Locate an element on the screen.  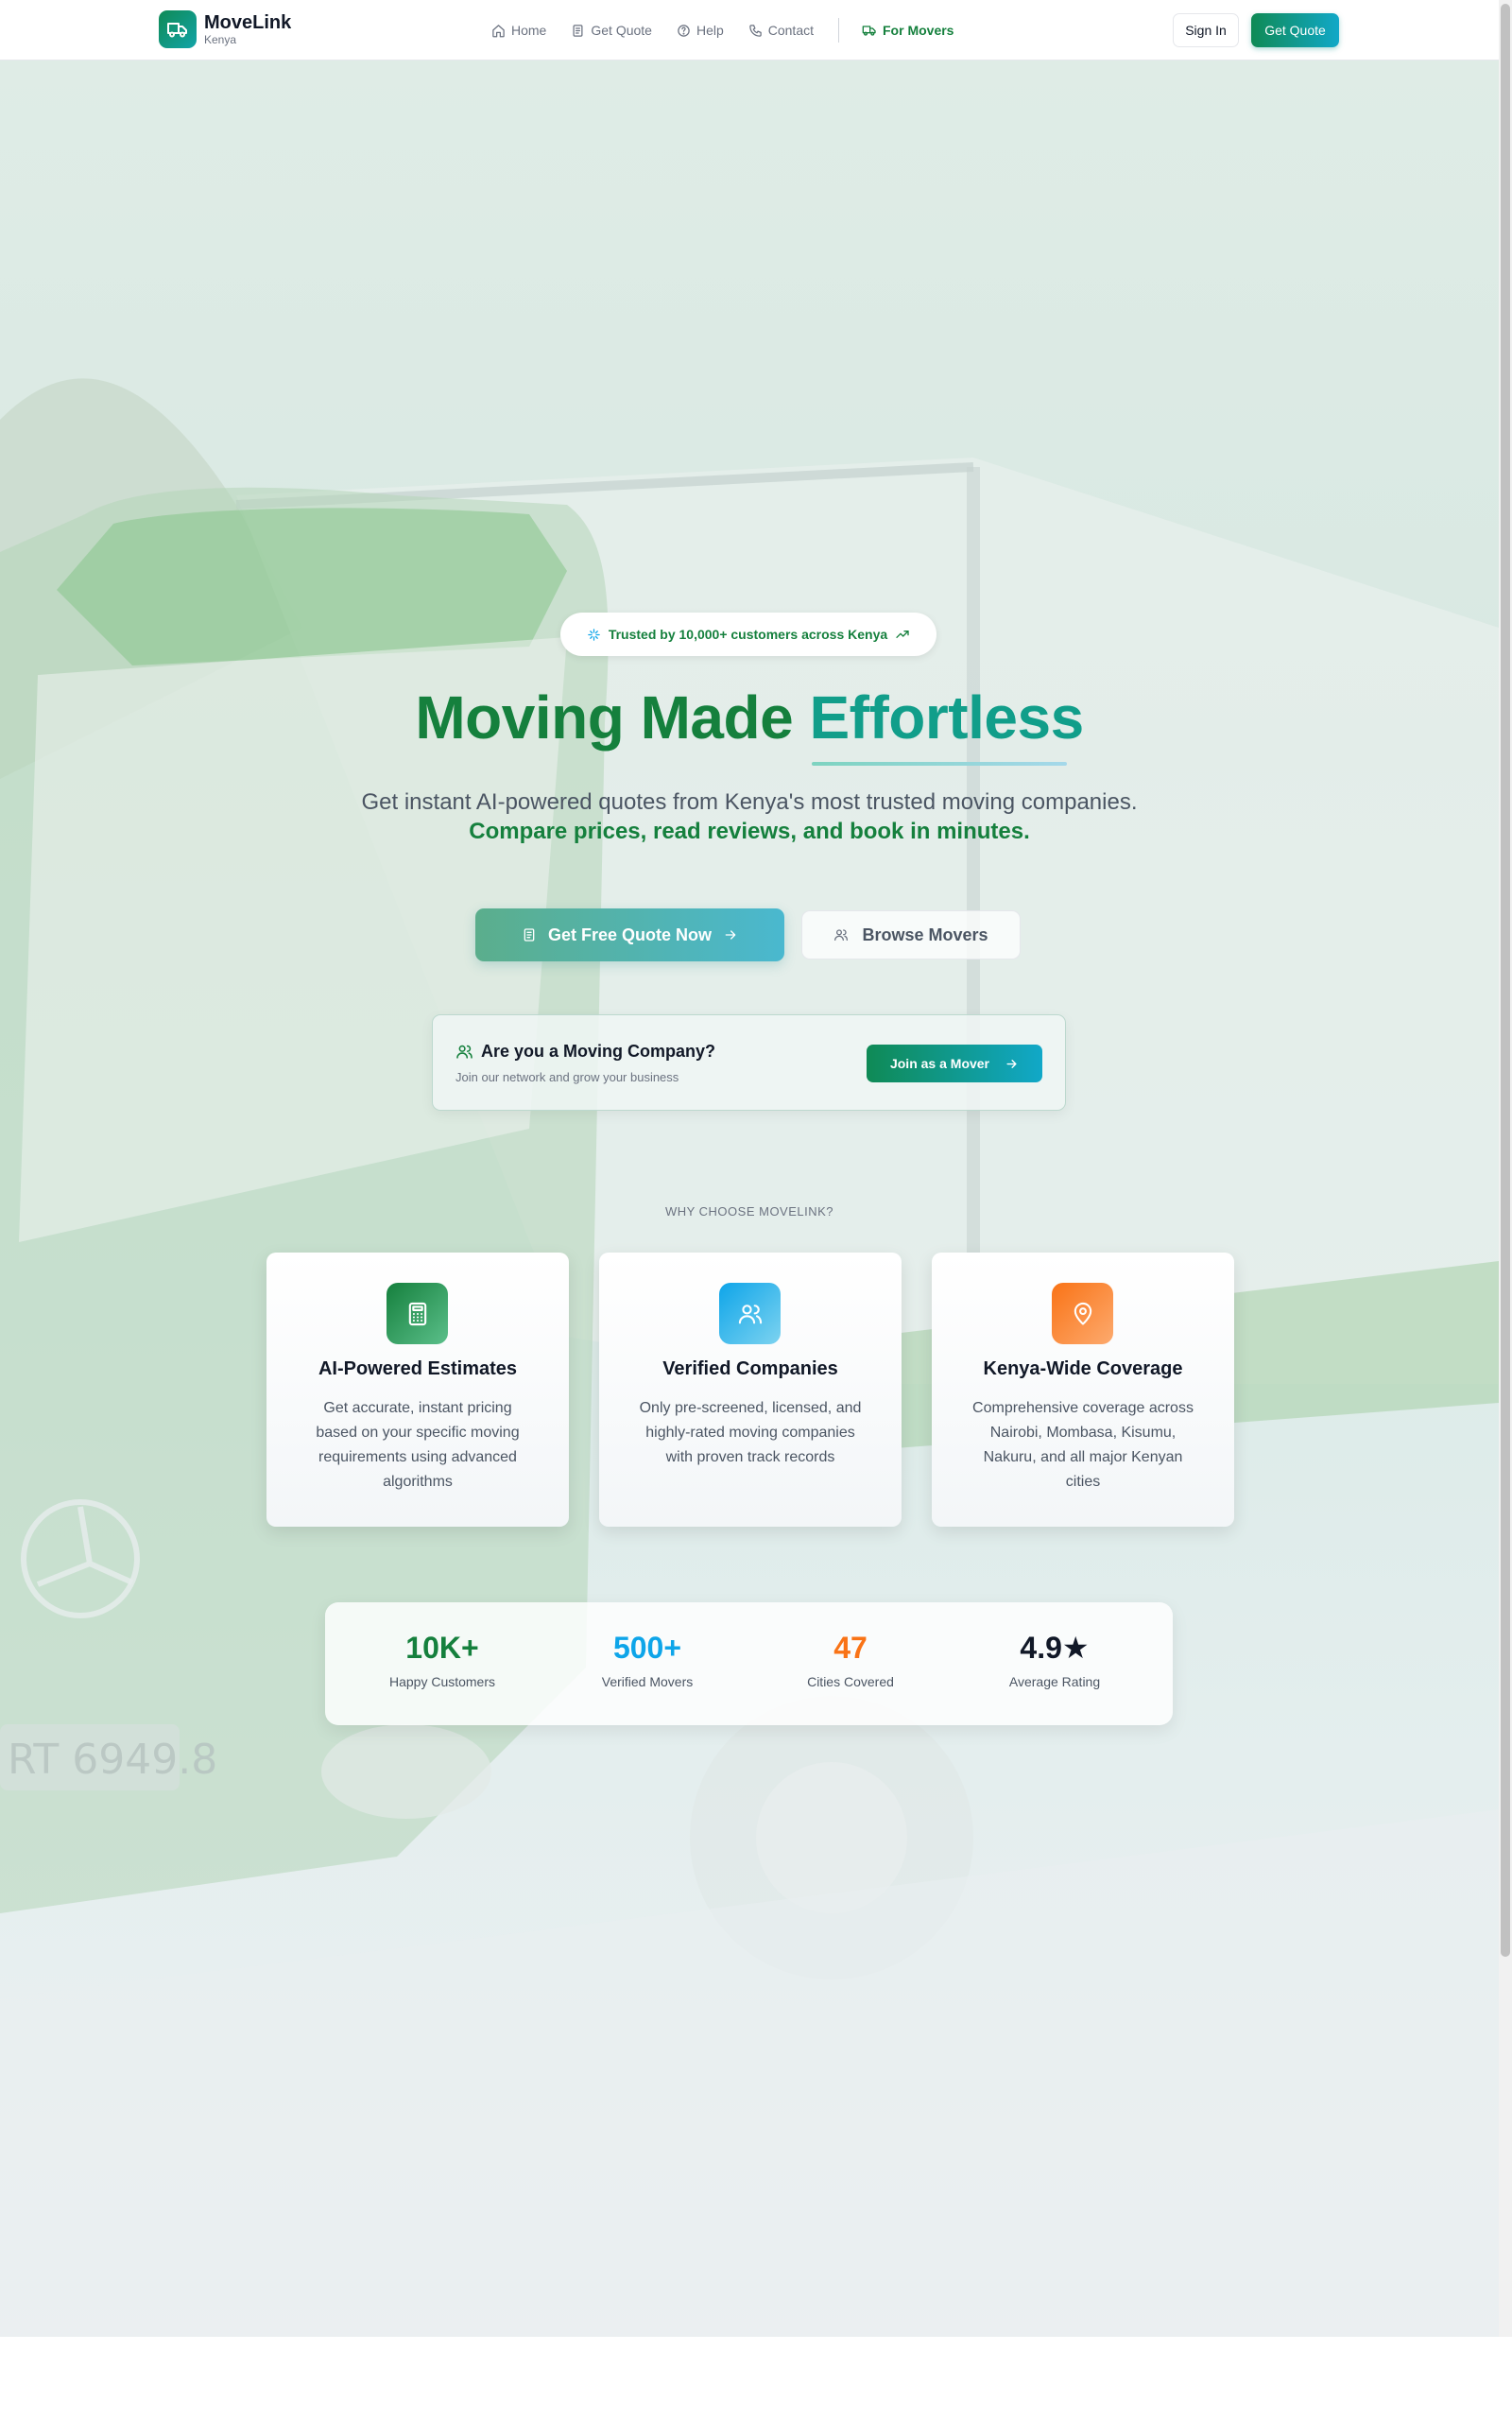
phone-icon is located at coordinates (755, 30).